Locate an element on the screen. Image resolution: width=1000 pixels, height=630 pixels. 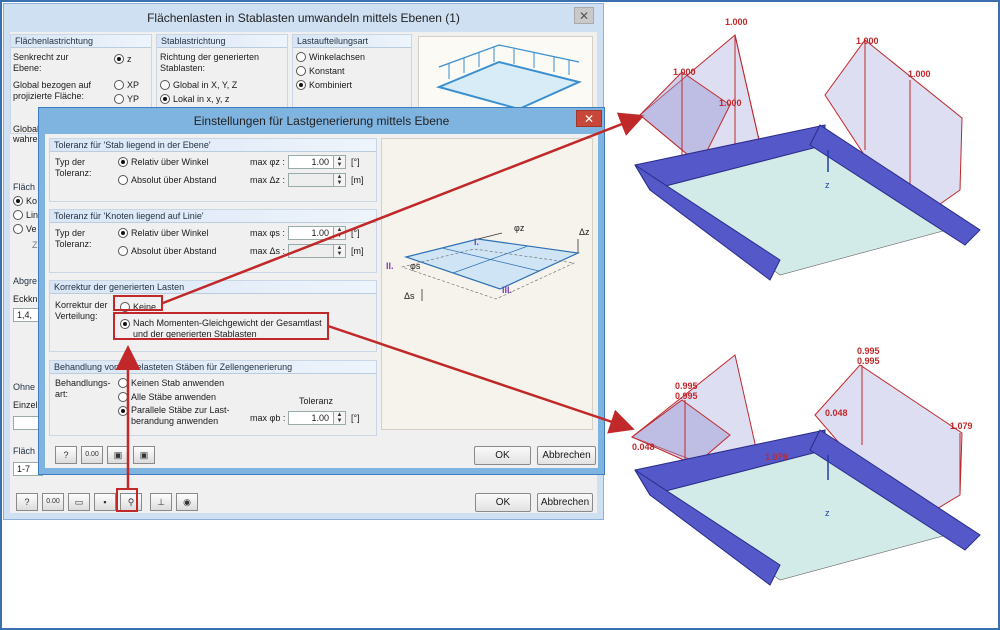
top-label-3: 1.000 is located at coordinates (684, 72).